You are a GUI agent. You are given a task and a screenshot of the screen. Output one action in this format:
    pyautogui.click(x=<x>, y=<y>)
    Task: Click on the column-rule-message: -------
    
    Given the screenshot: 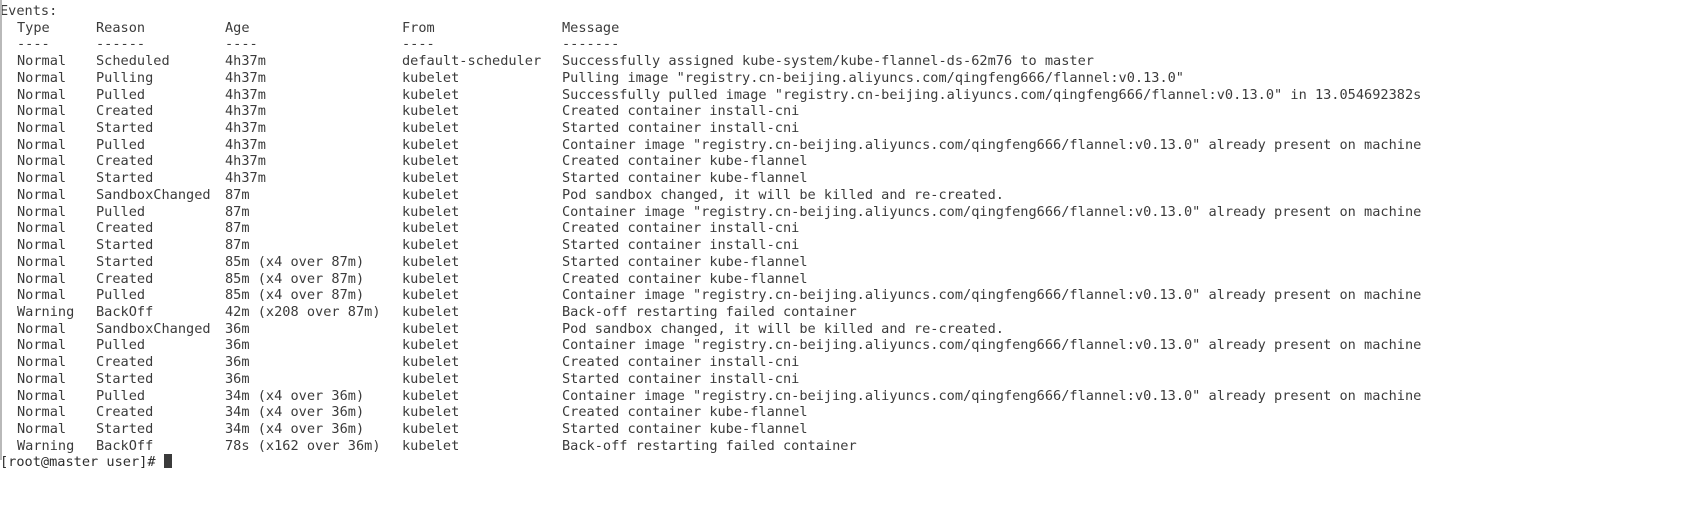 What is the action you would take?
    pyautogui.click(x=591, y=44)
    